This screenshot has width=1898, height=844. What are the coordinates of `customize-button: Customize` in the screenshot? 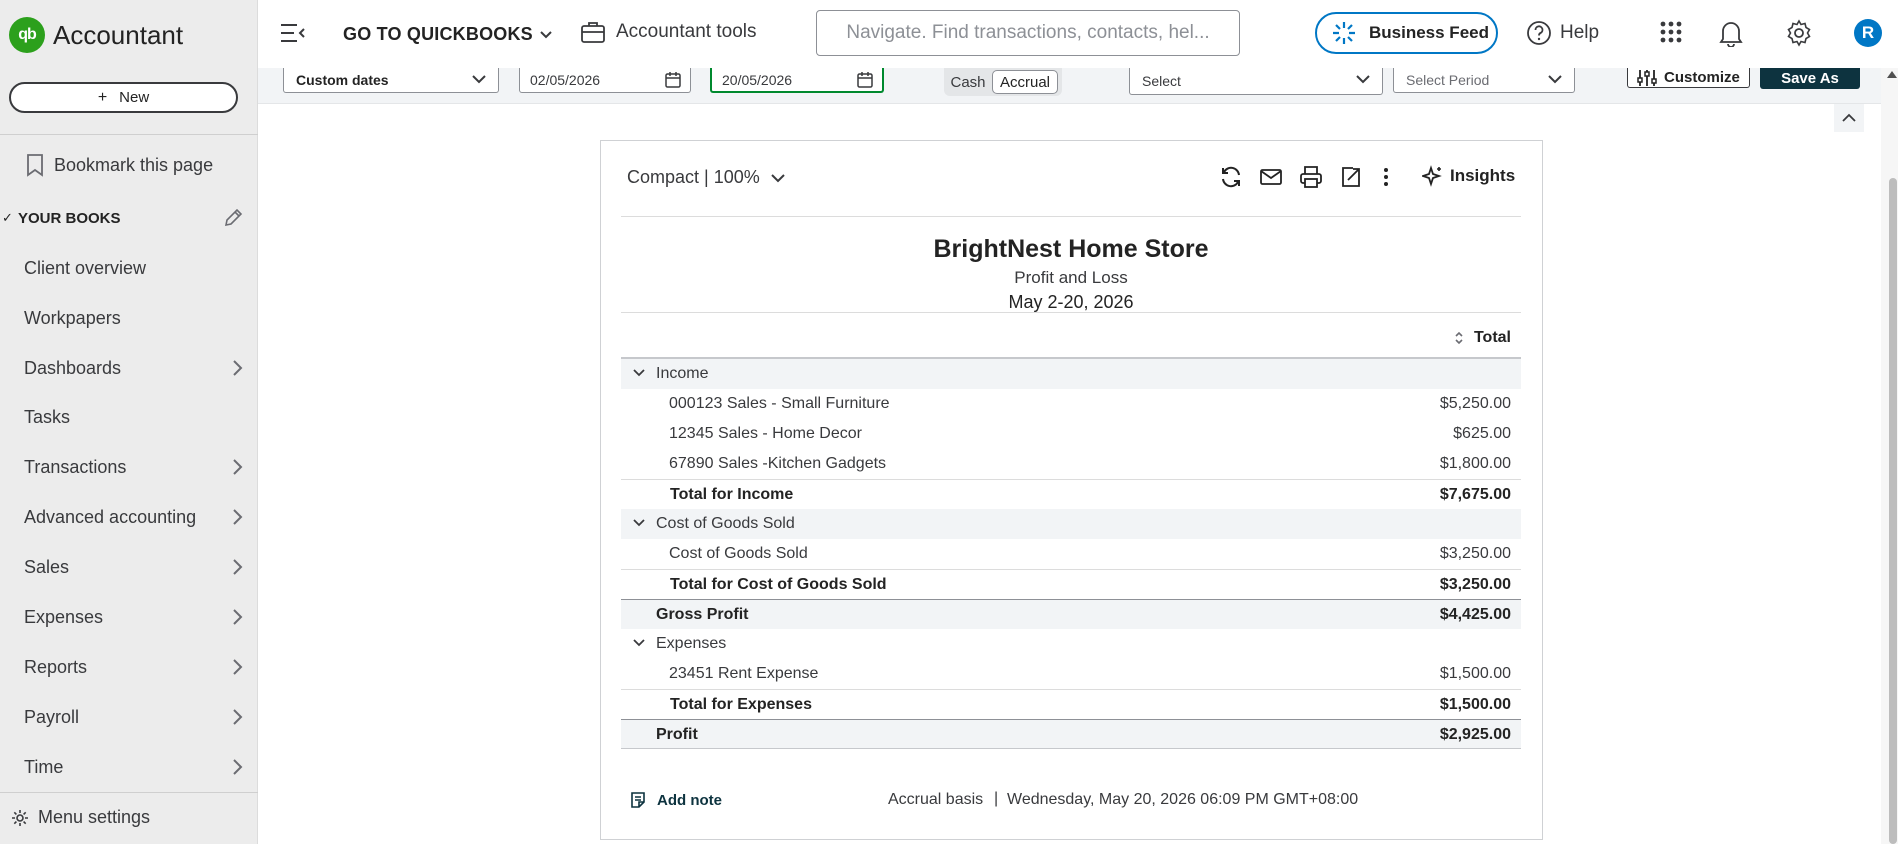 It's located at (1688, 78).